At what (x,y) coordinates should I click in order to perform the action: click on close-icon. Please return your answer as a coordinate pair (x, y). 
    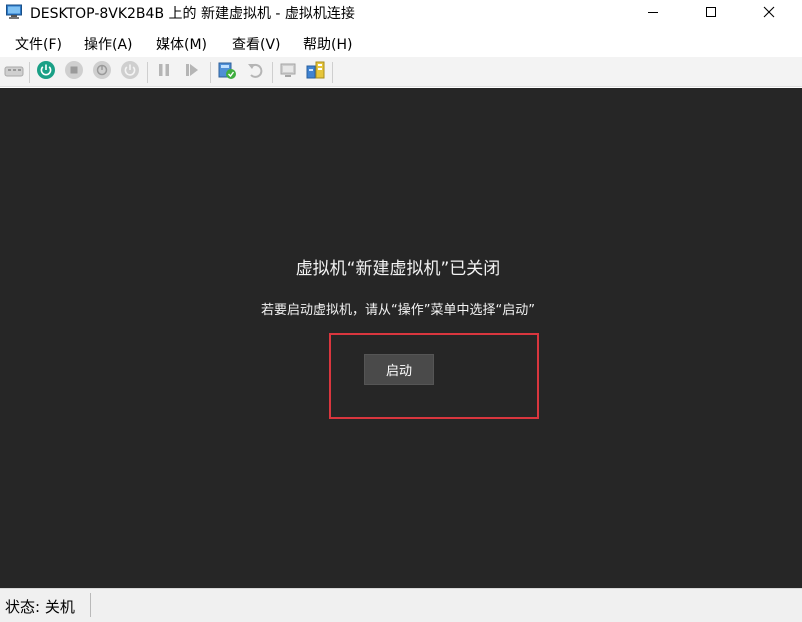
    Looking at the image, I should click on (769, 12).